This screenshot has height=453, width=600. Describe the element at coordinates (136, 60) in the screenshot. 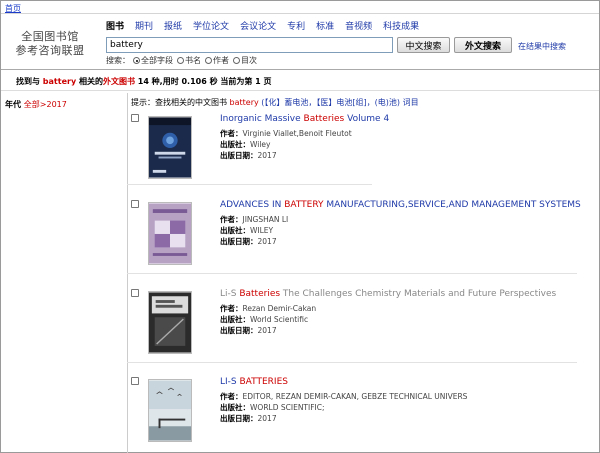

I see `radio-selected` at that location.